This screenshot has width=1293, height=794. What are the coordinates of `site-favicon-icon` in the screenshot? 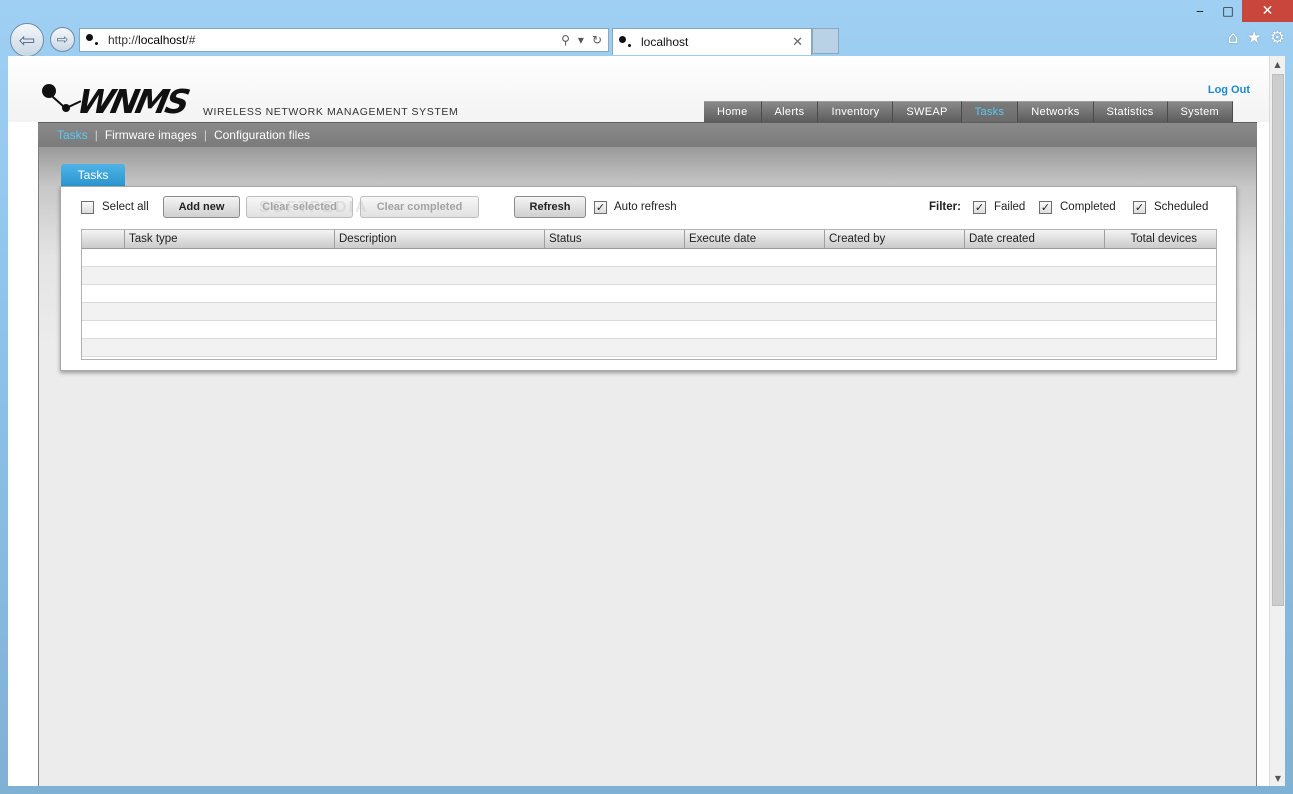 It's located at (93, 40).